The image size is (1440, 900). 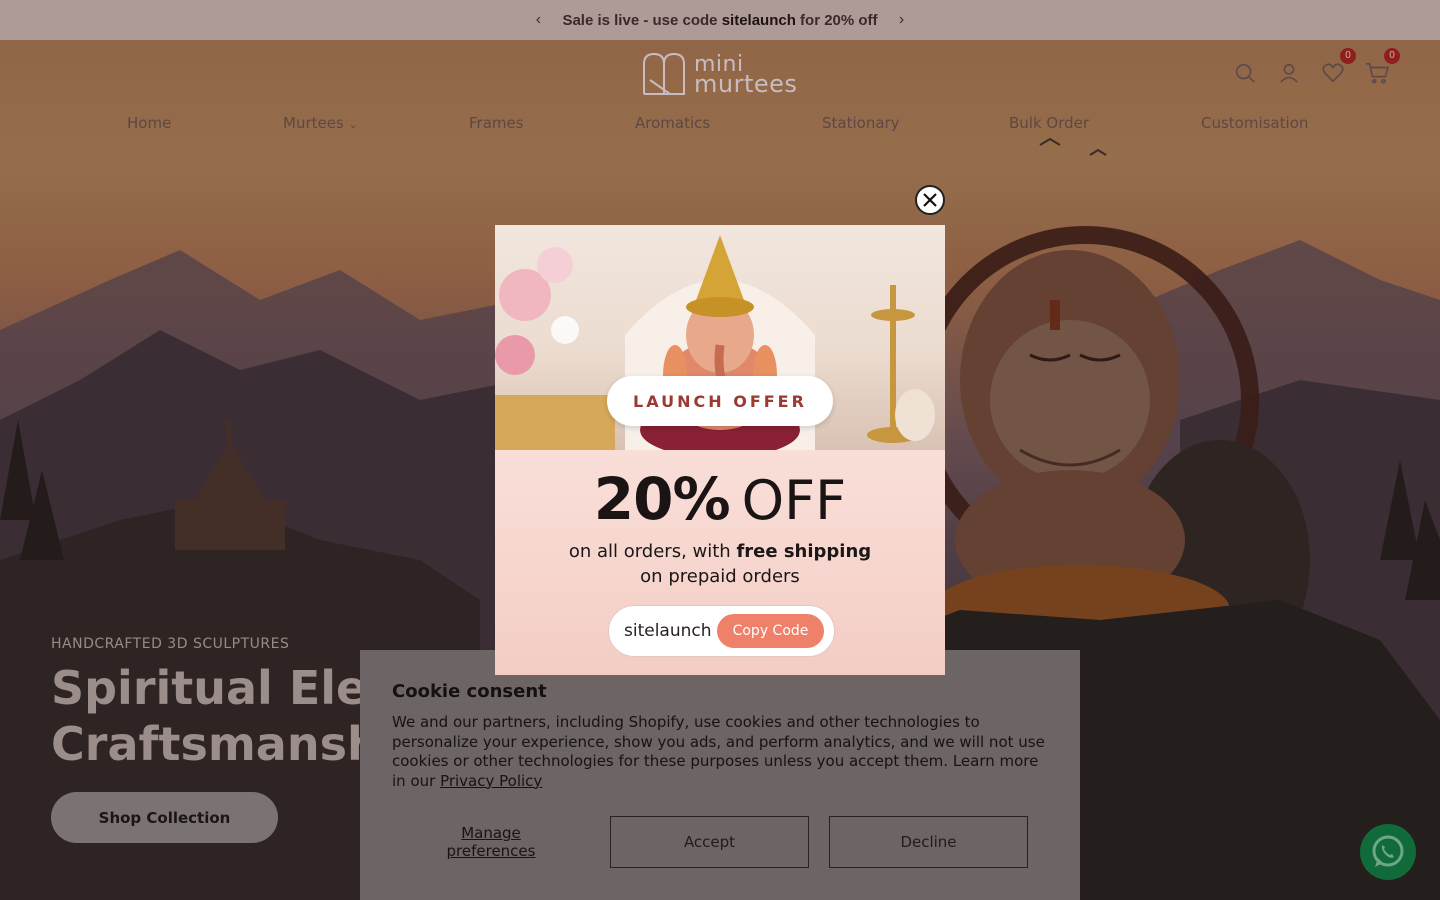 What do you see at coordinates (664, 73) in the screenshot?
I see `logo-mark-icon` at bounding box center [664, 73].